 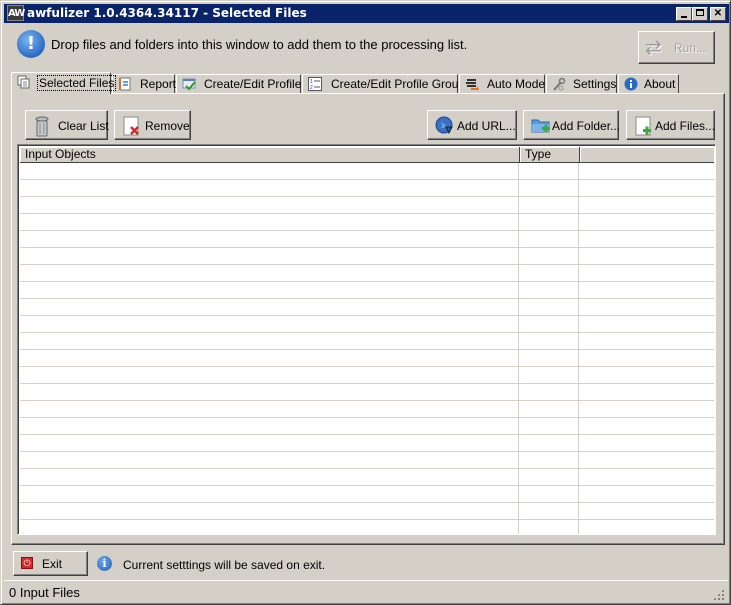 I want to click on remove-label: Remove, so click(x=167, y=126).